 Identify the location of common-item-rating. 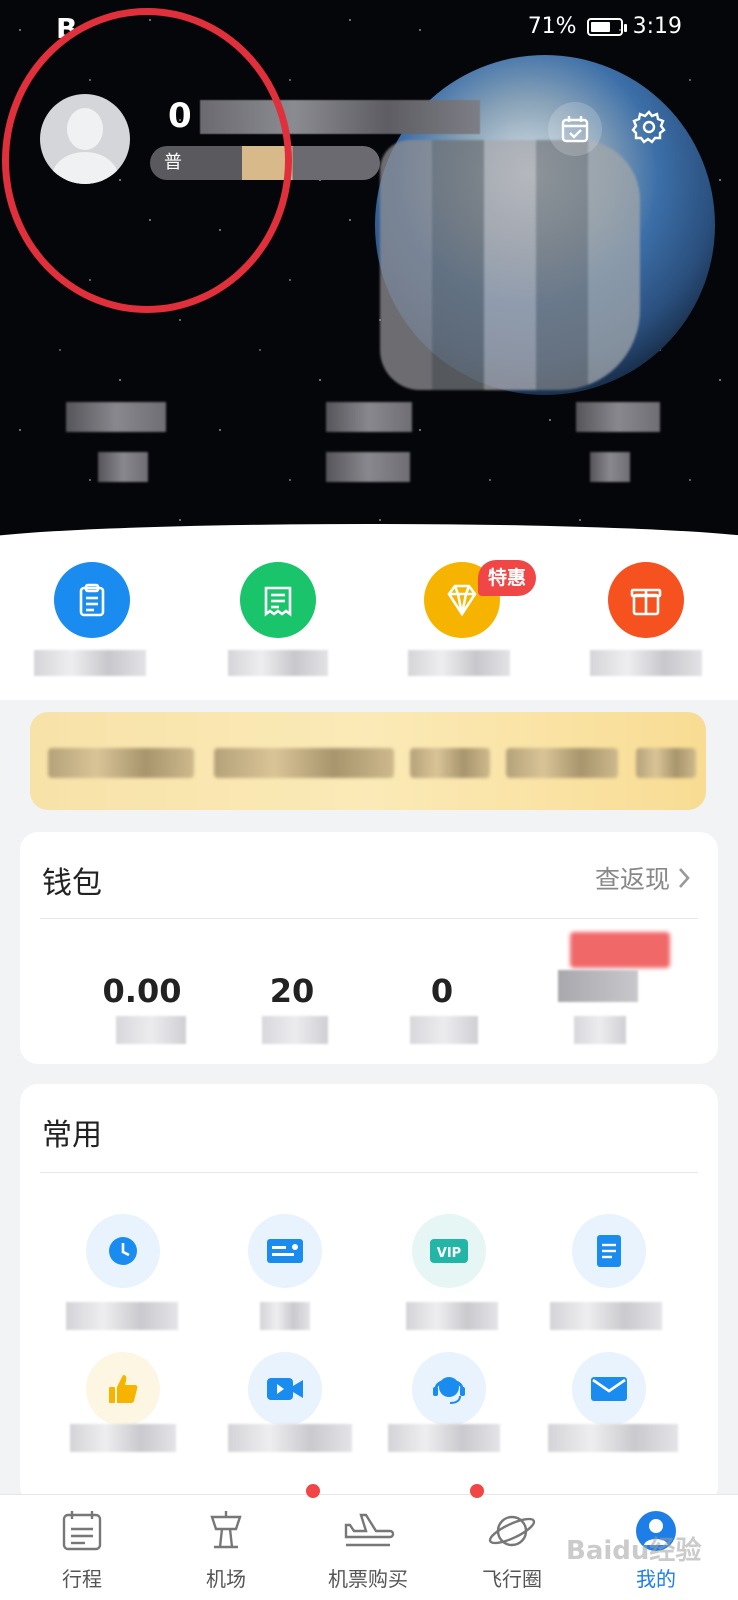
(123, 1389).